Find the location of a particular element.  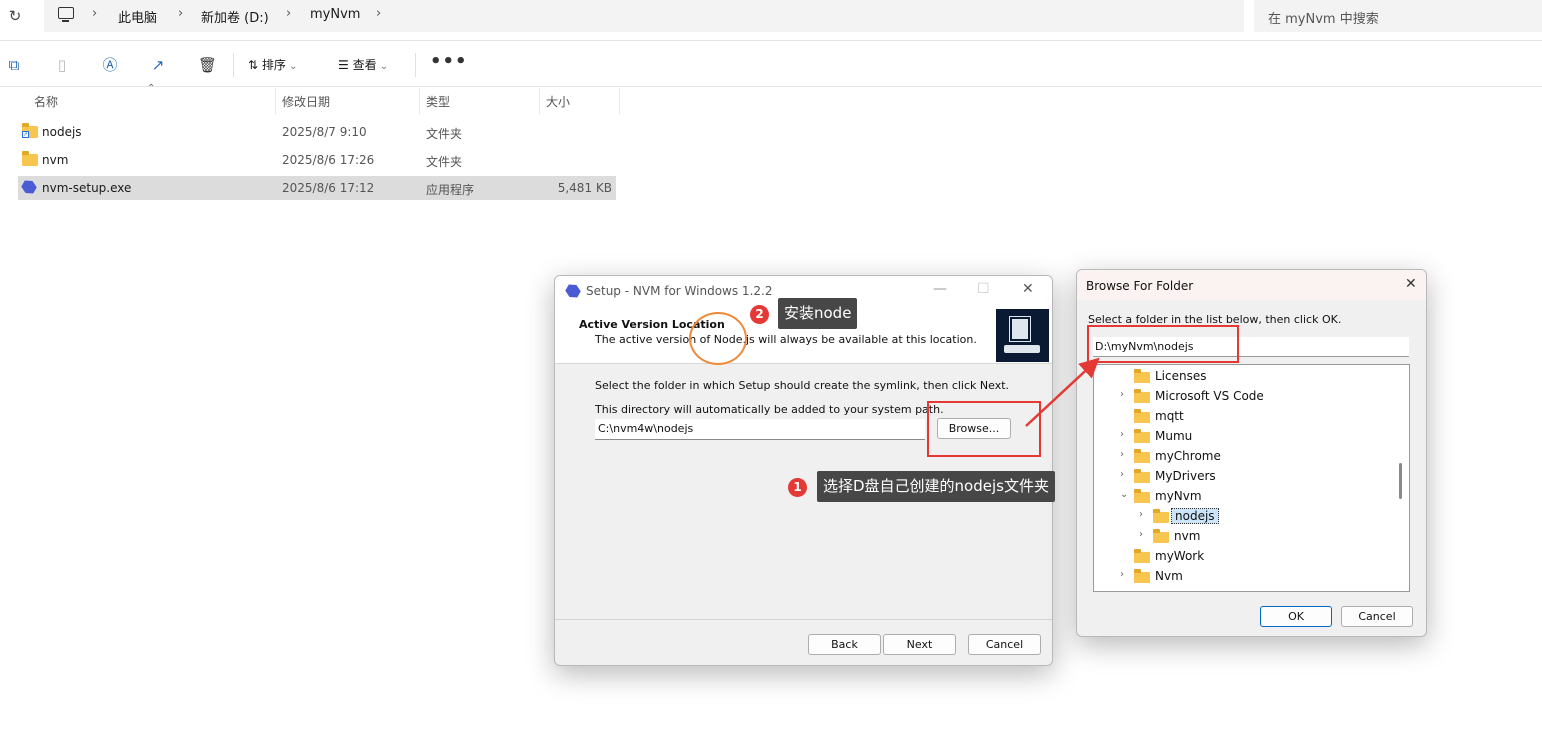

annotation-arrow is located at coordinates (1062, 392).